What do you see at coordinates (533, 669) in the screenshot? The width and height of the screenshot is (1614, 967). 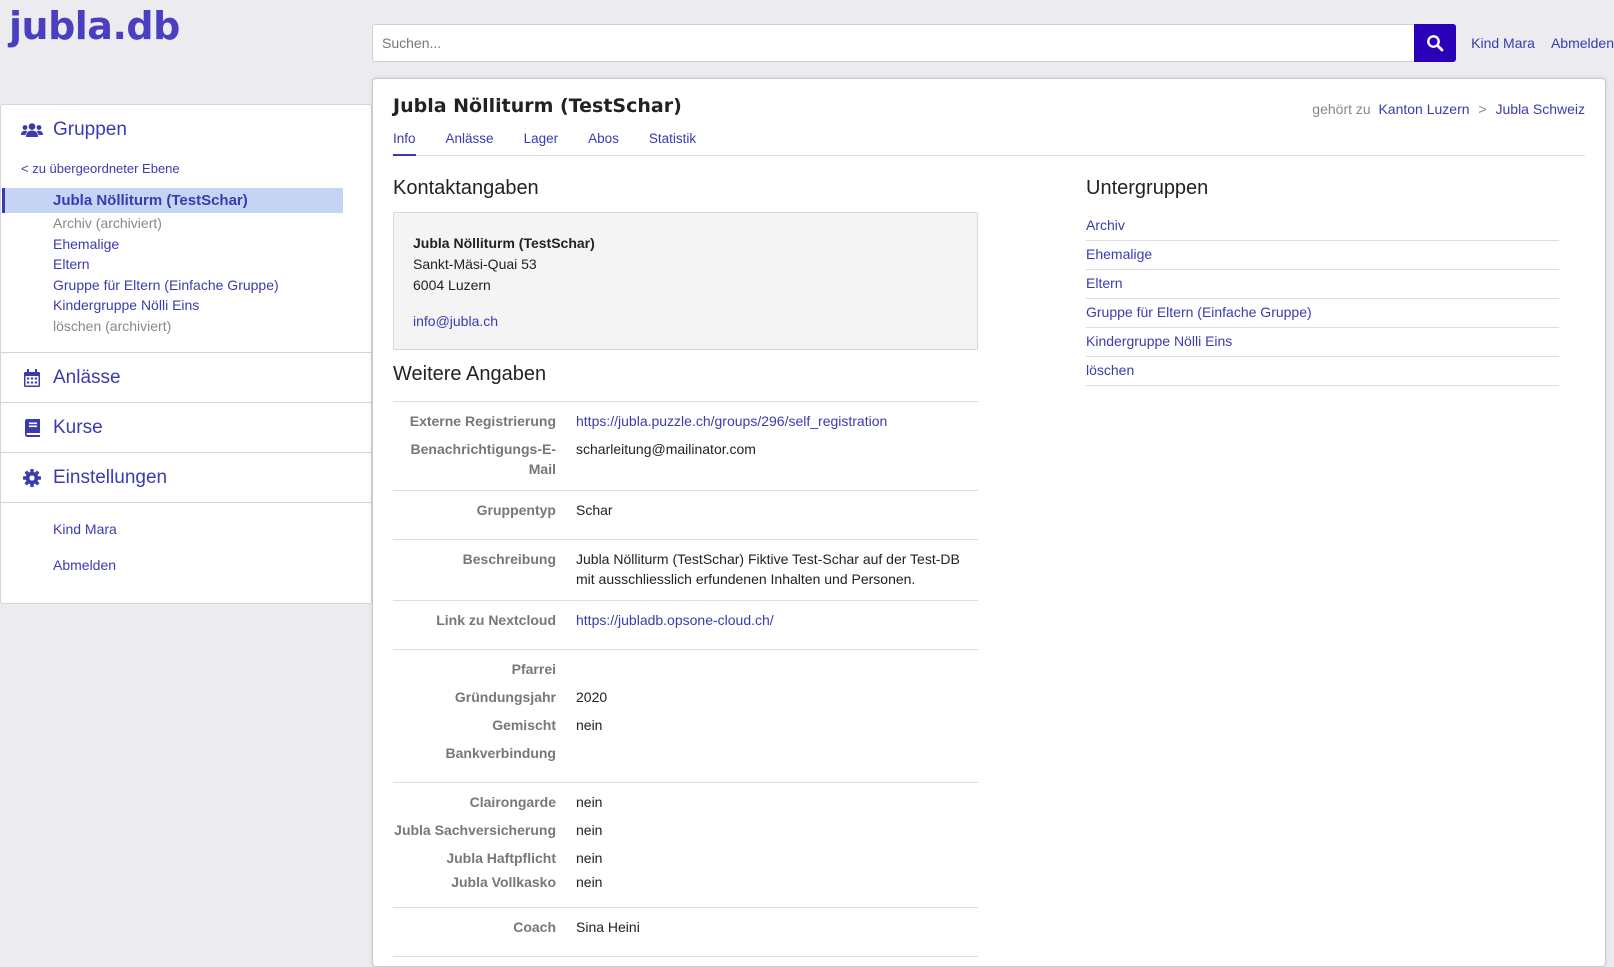 I see `detail-label: Pfarrei` at bounding box center [533, 669].